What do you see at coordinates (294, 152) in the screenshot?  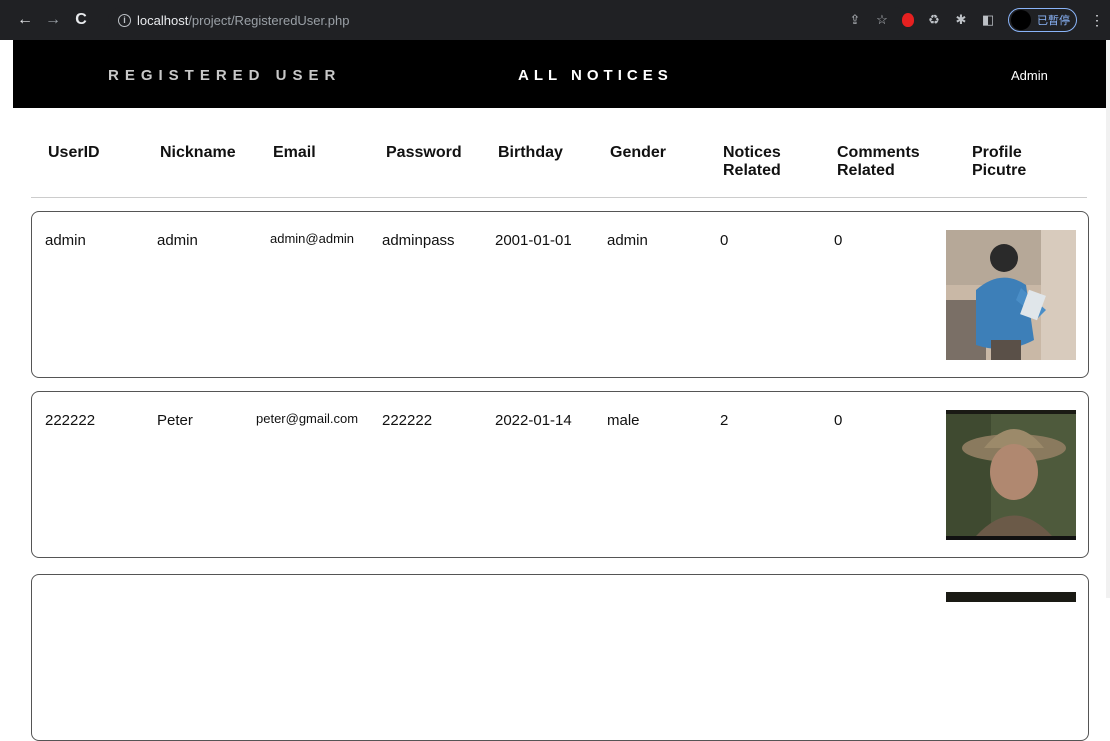 I see `header-email: Email` at bounding box center [294, 152].